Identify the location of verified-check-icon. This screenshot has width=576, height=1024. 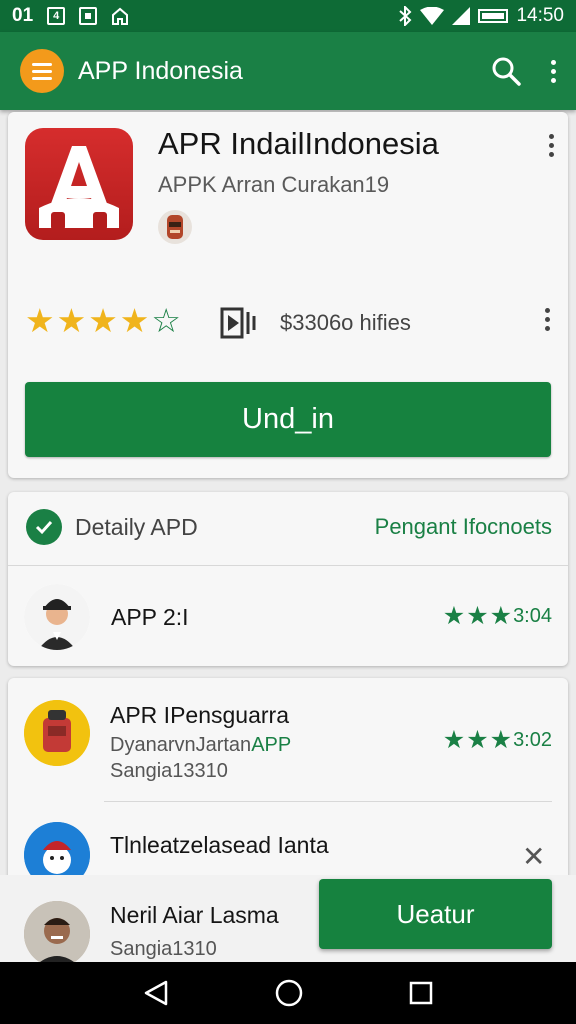
(44, 527).